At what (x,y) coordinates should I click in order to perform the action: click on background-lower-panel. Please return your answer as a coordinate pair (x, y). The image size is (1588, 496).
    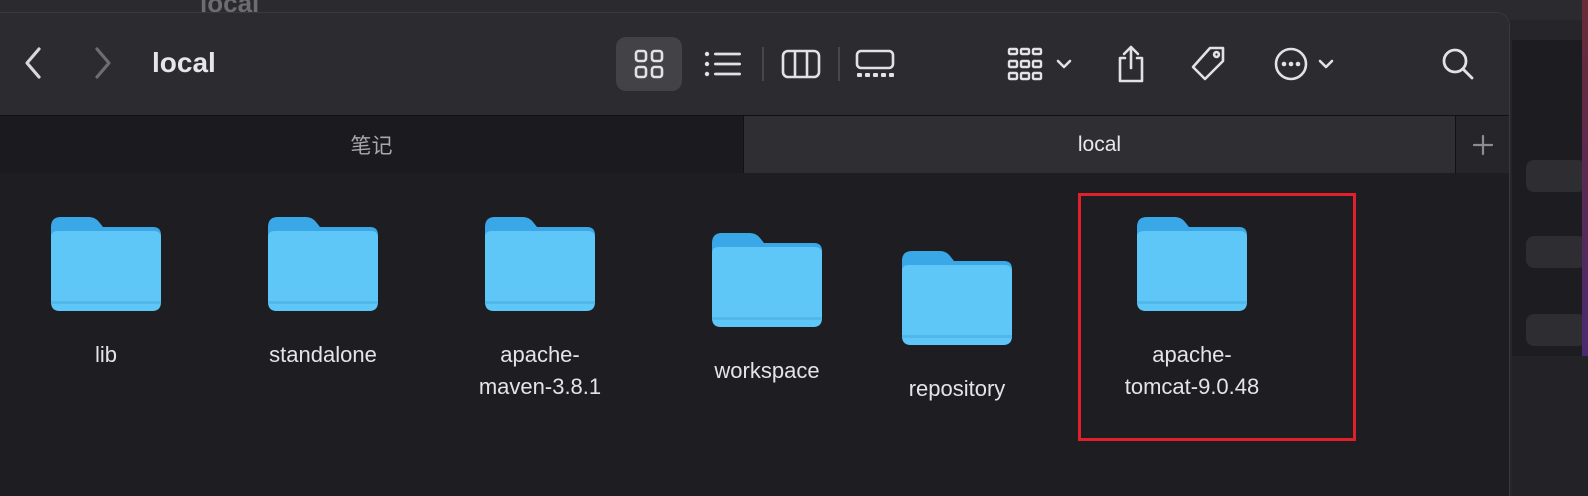
    Looking at the image, I should click on (1550, 426).